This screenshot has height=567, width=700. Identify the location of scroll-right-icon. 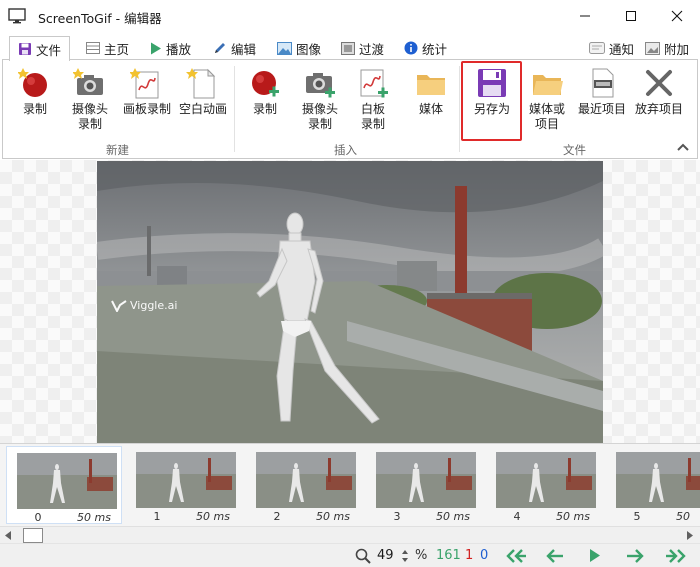
(690, 535).